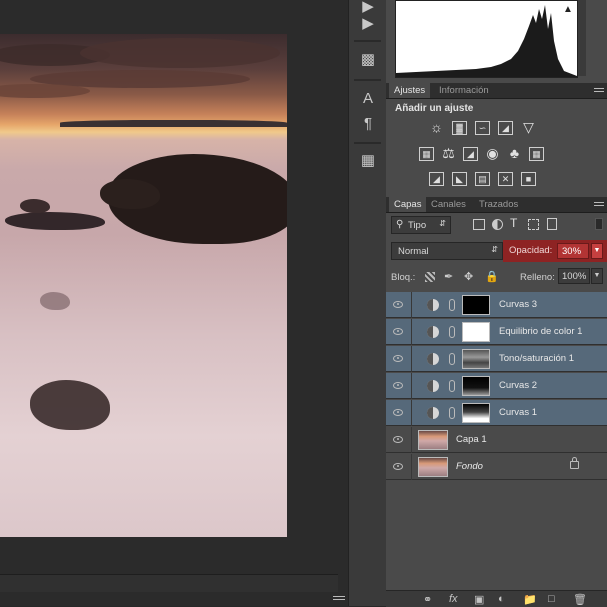 The image size is (607, 607). I want to click on play-icon: ▶, so click(368, 23).